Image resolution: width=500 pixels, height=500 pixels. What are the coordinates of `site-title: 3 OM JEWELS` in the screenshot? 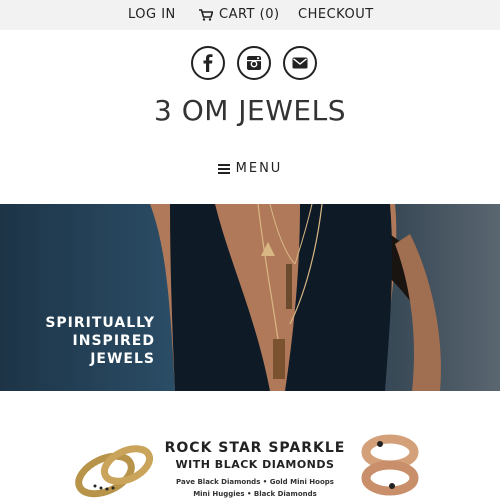 It's located at (250, 110).